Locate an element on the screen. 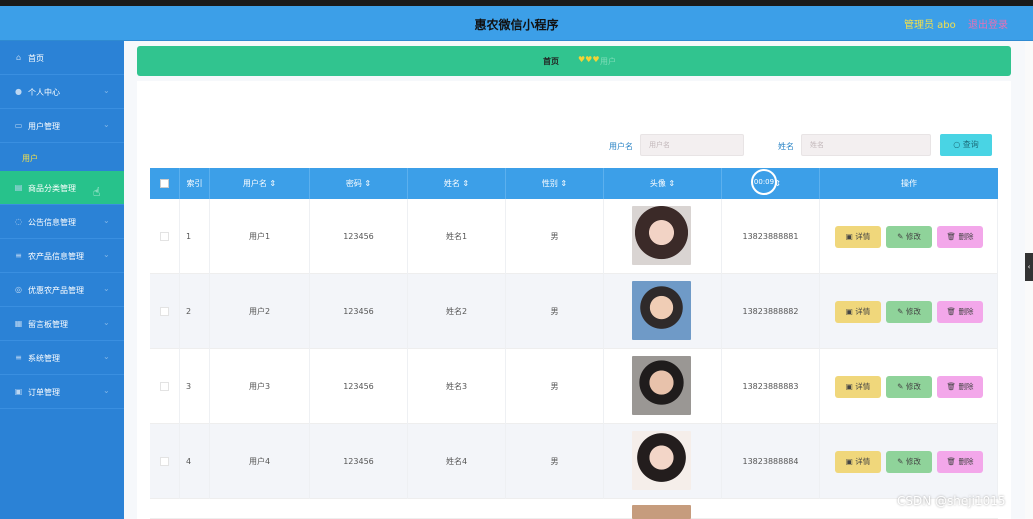  cell-index: 1 is located at coordinates (195, 236).